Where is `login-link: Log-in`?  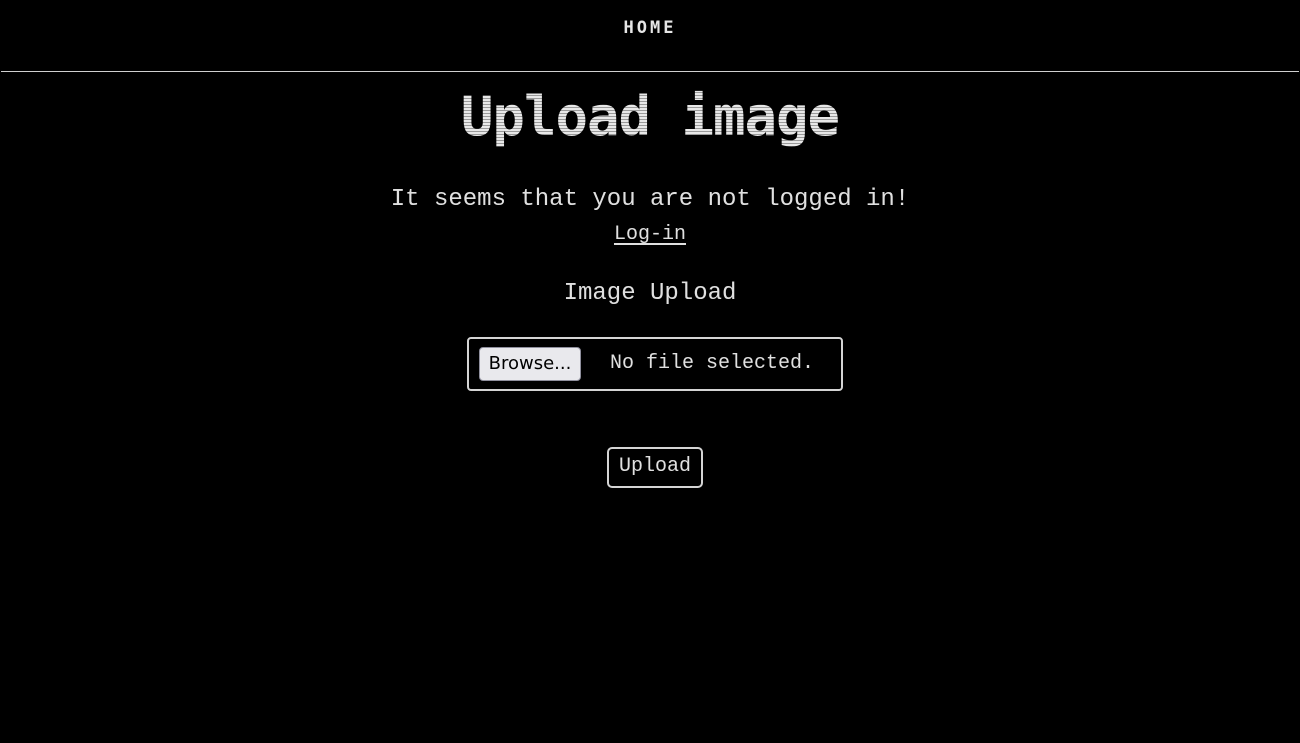
login-link: Log-in is located at coordinates (650, 234).